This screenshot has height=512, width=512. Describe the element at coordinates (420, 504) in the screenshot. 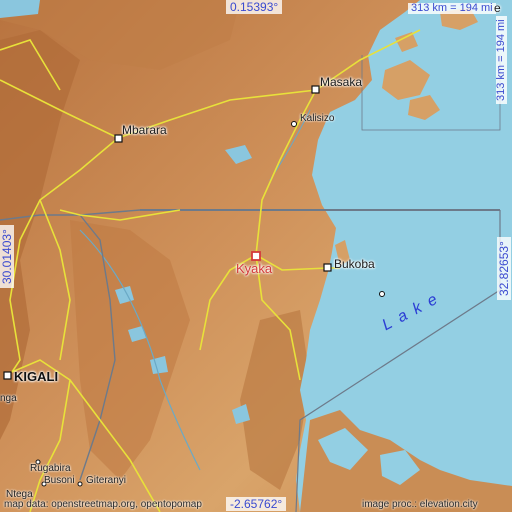

I see `credit-right: image proc.: elevation.city` at that location.